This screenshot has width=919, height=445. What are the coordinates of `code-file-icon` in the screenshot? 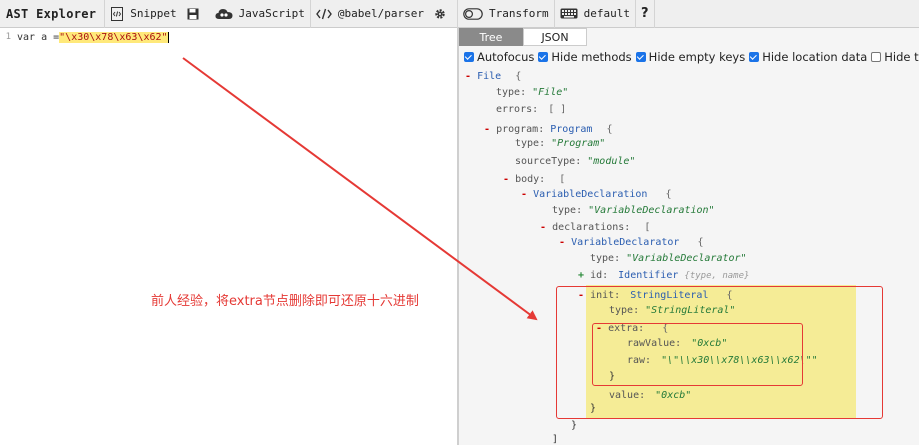 It's located at (117, 13).